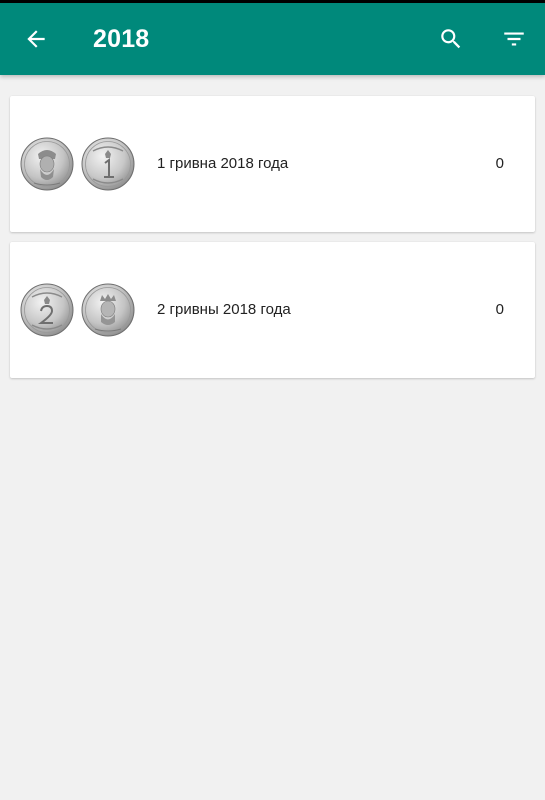 The image size is (545, 800). I want to click on page-title: 2018, so click(121, 39).